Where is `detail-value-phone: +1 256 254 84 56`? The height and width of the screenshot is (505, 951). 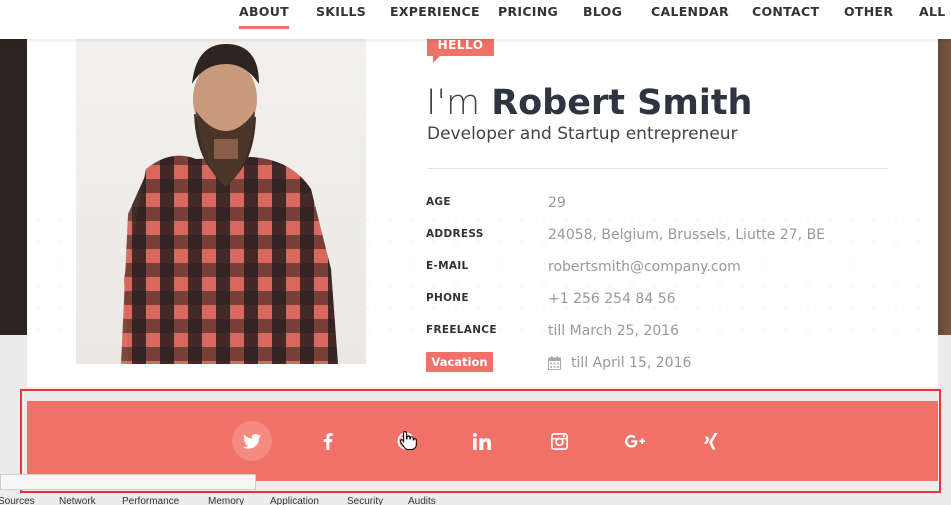
detail-value-phone: +1 256 254 84 56 is located at coordinates (612, 299).